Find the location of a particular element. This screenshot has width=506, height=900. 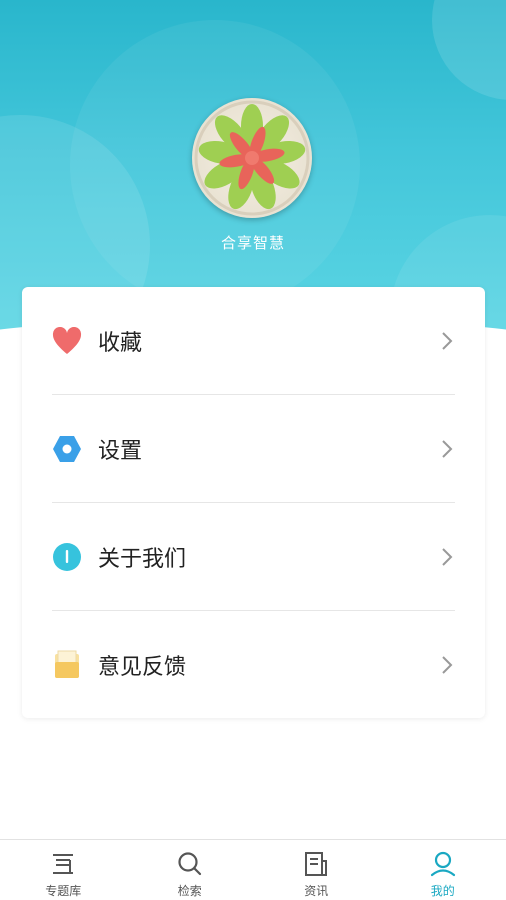

settings-hexagon-icon is located at coordinates (67, 449).